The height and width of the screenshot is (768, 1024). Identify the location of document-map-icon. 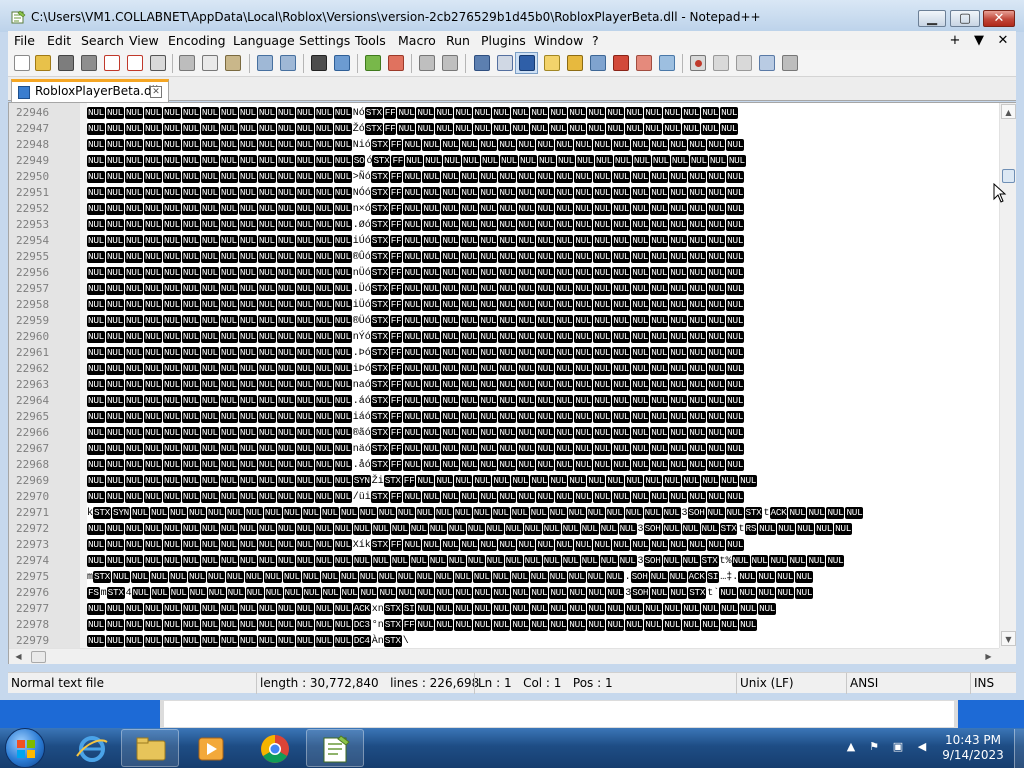
(575, 63).